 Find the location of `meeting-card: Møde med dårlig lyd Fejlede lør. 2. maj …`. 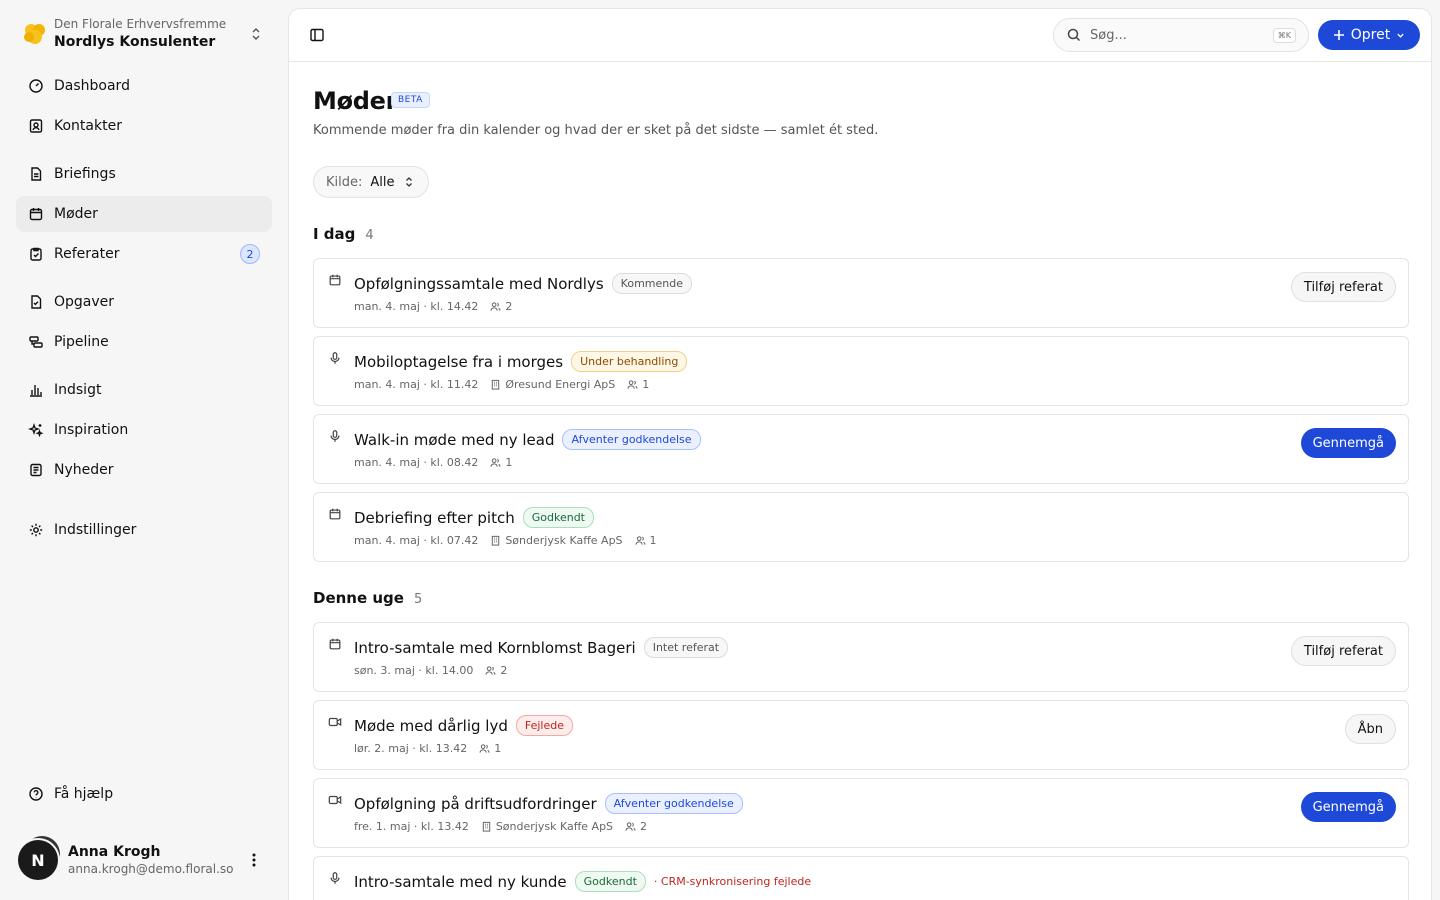

meeting-card: Møde med dårlig lyd Fejlede lør. 2. maj … is located at coordinates (861, 735).